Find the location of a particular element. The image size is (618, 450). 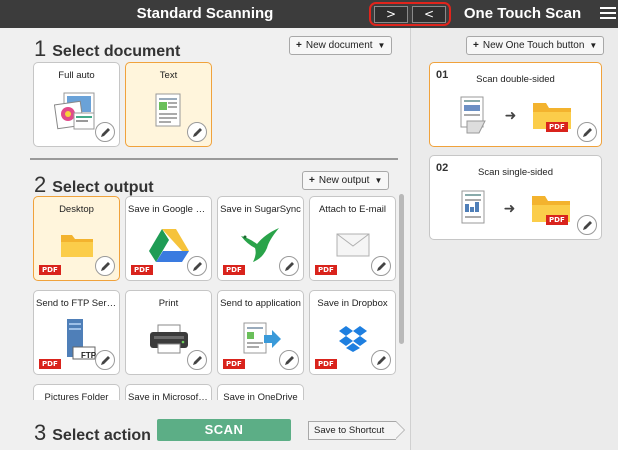

output-card-email: Attach to E-mail PDF is located at coordinates (352, 238).